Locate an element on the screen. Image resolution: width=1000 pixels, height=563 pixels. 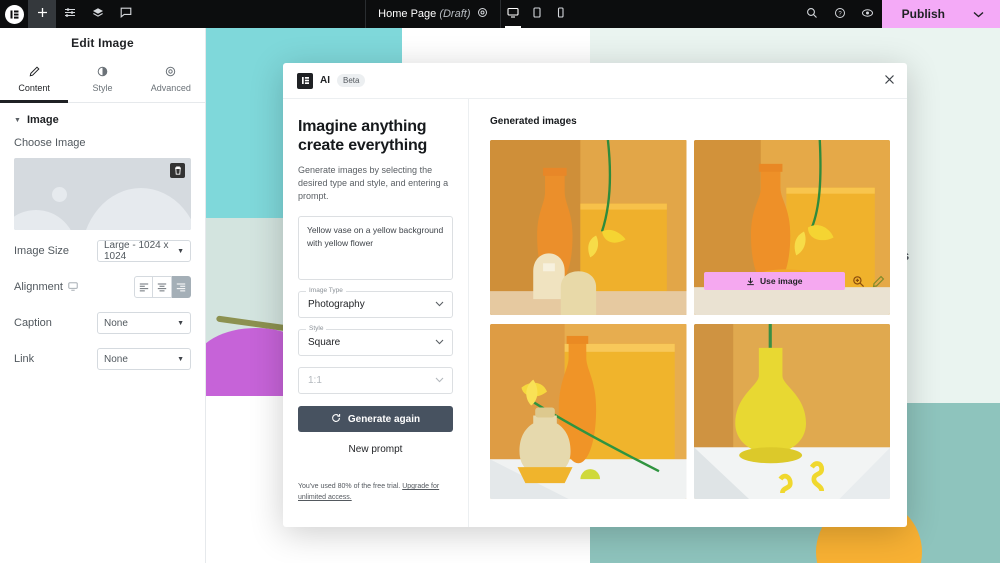
trash-icon is located at coordinates (177, 170).